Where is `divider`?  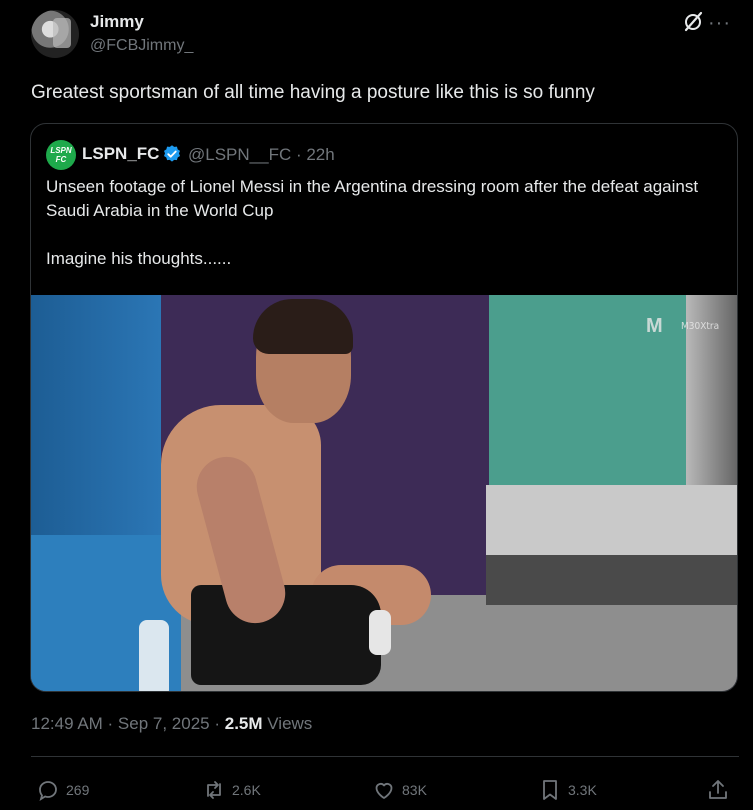 divider is located at coordinates (385, 756).